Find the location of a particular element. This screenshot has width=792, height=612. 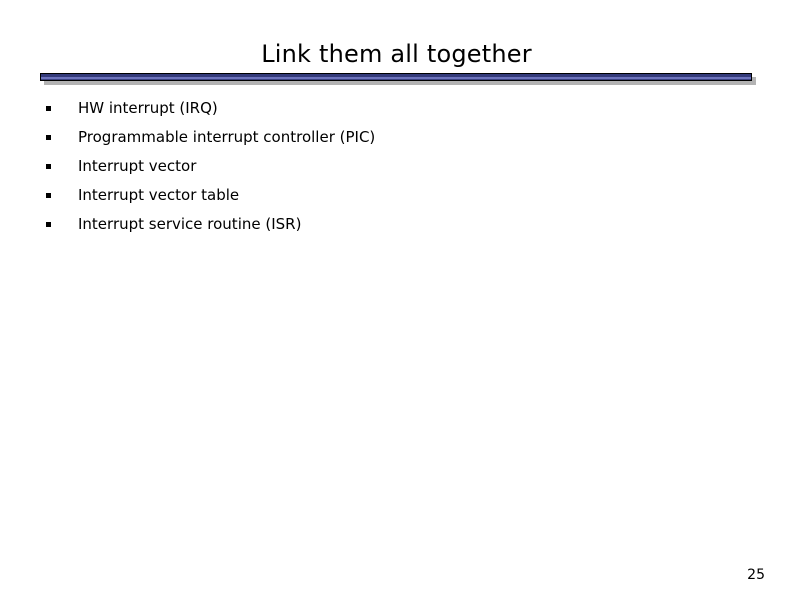

list-item: Interrupt vector is located at coordinates (390, 166).